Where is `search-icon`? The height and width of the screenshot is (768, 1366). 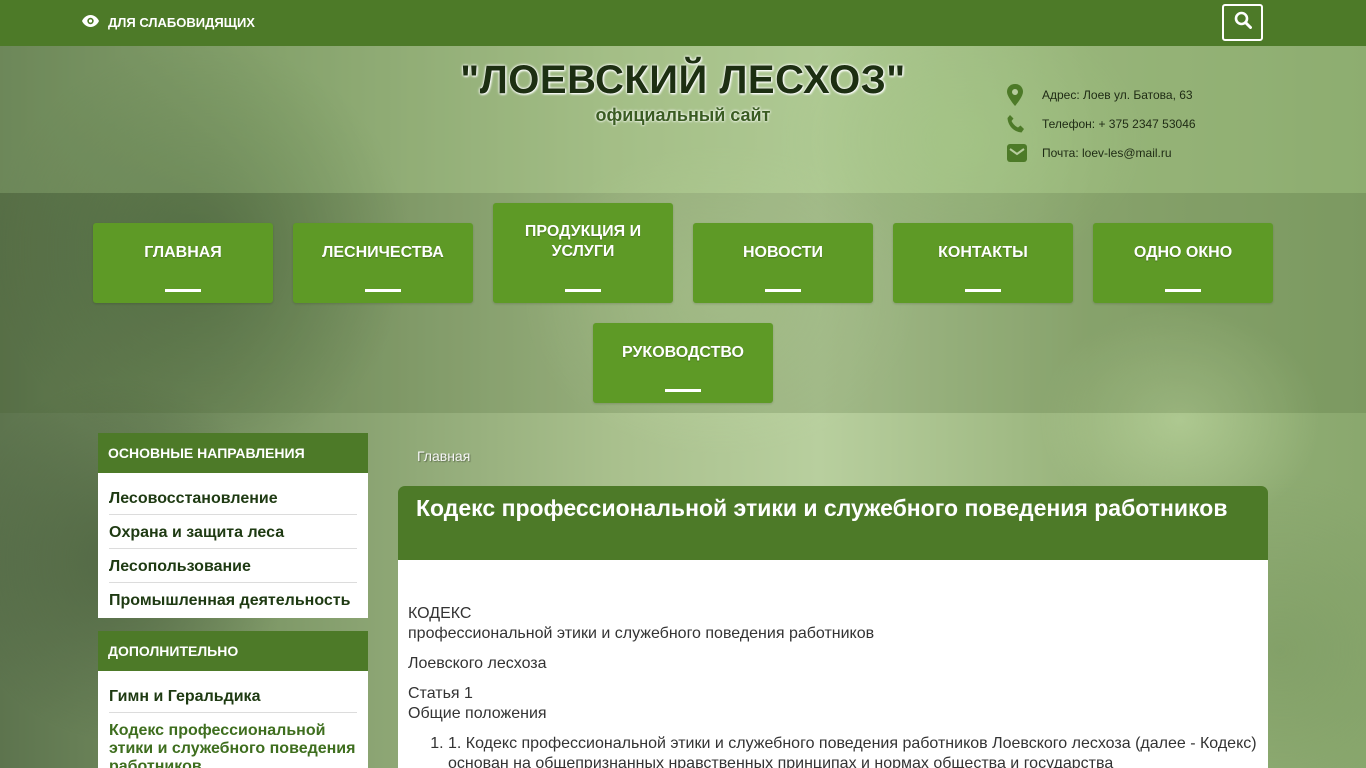
search-icon is located at coordinates (1243, 22).